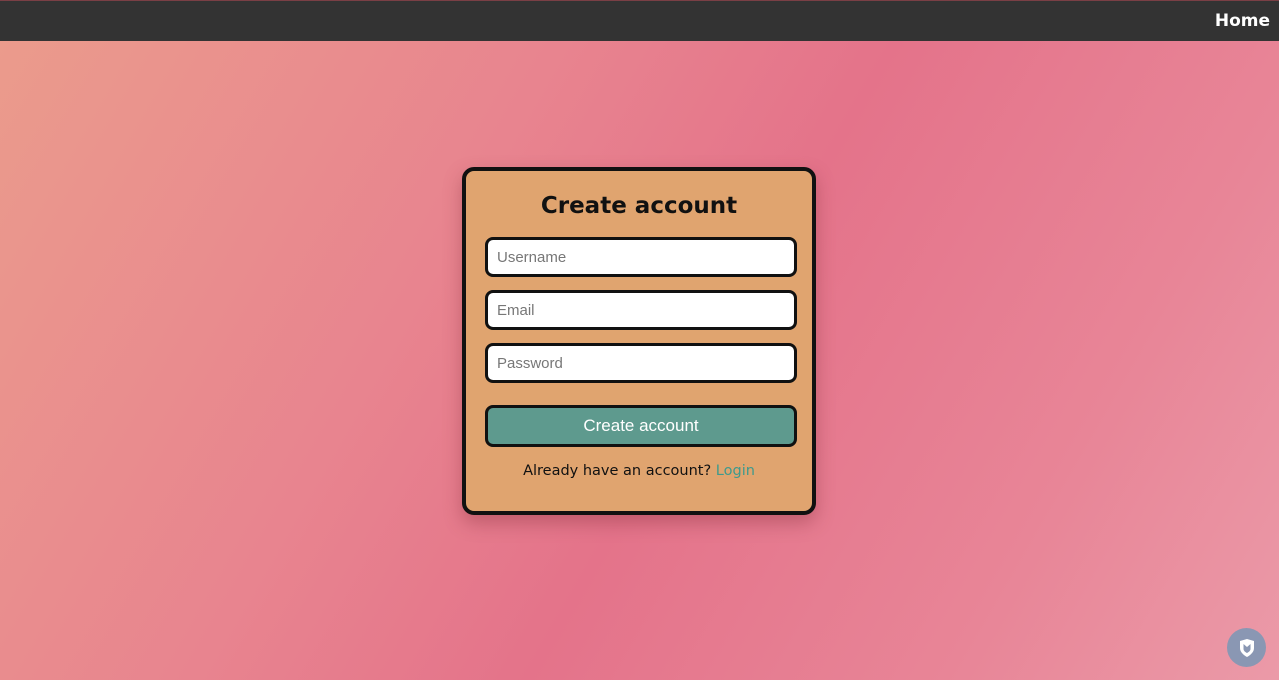  I want to click on create-account-button: Create account, so click(641, 426).